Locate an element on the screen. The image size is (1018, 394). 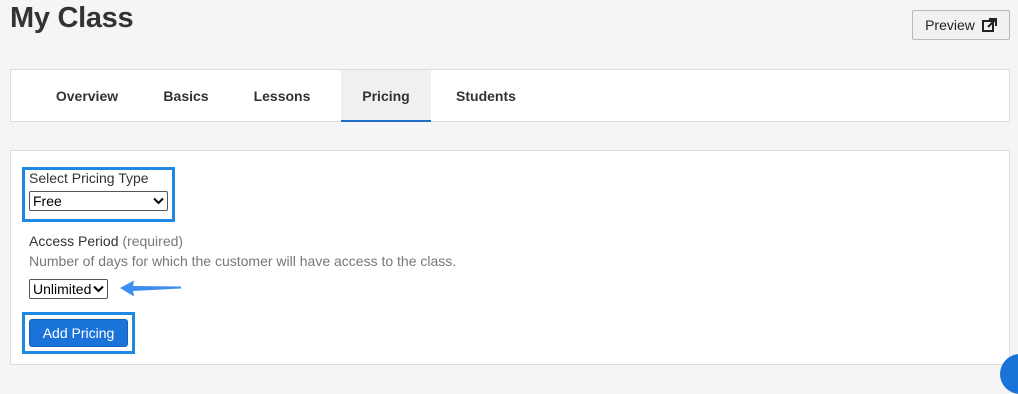
tab-label: Basics is located at coordinates (186, 95).